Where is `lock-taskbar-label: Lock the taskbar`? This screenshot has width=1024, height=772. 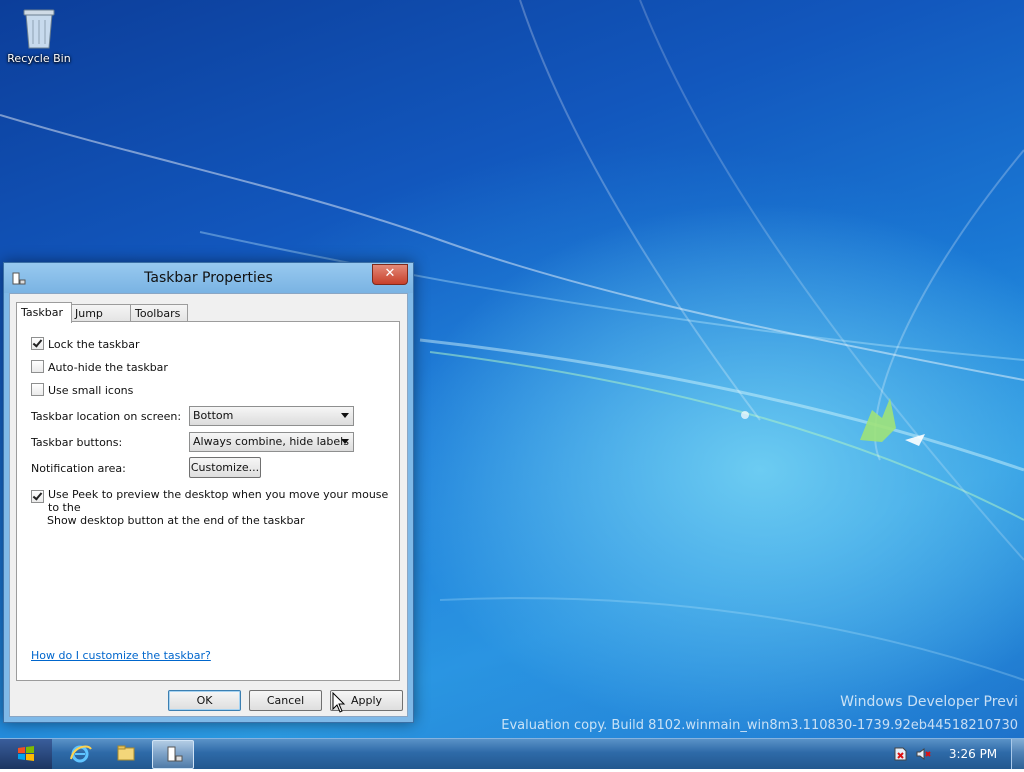 lock-taskbar-label: Lock the taskbar is located at coordinates (94, 344).